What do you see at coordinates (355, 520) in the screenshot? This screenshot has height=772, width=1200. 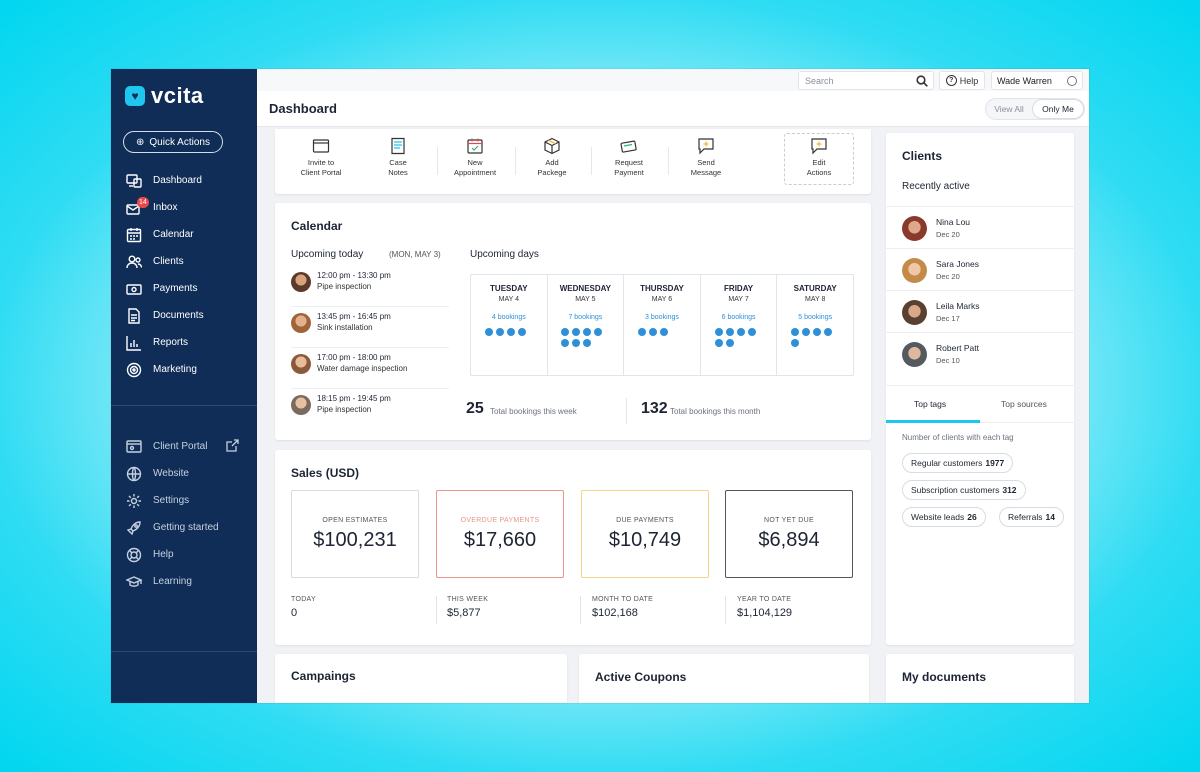 I see `sale-label: OPEN ESTIMATES` at bounding box center [355, 520].